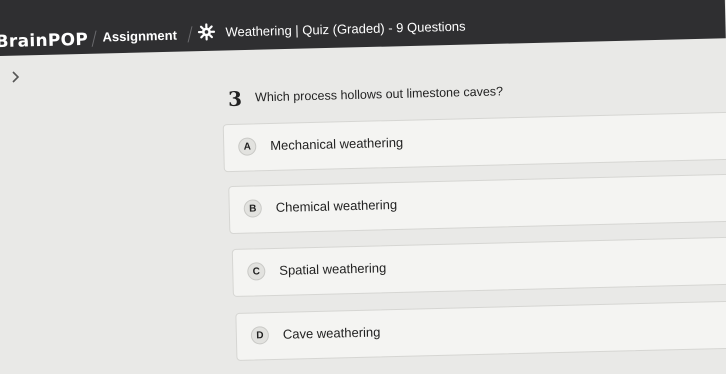 This screenshot has width=726, height=374. Describe the element at coordinates (333, 269) in the screenshot. I see `option-label: Spatial weathering` at that location.